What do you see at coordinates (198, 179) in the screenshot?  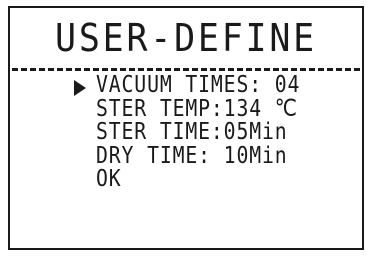 I see `menu-item-ok: OK` at bounding box center [198, 179].